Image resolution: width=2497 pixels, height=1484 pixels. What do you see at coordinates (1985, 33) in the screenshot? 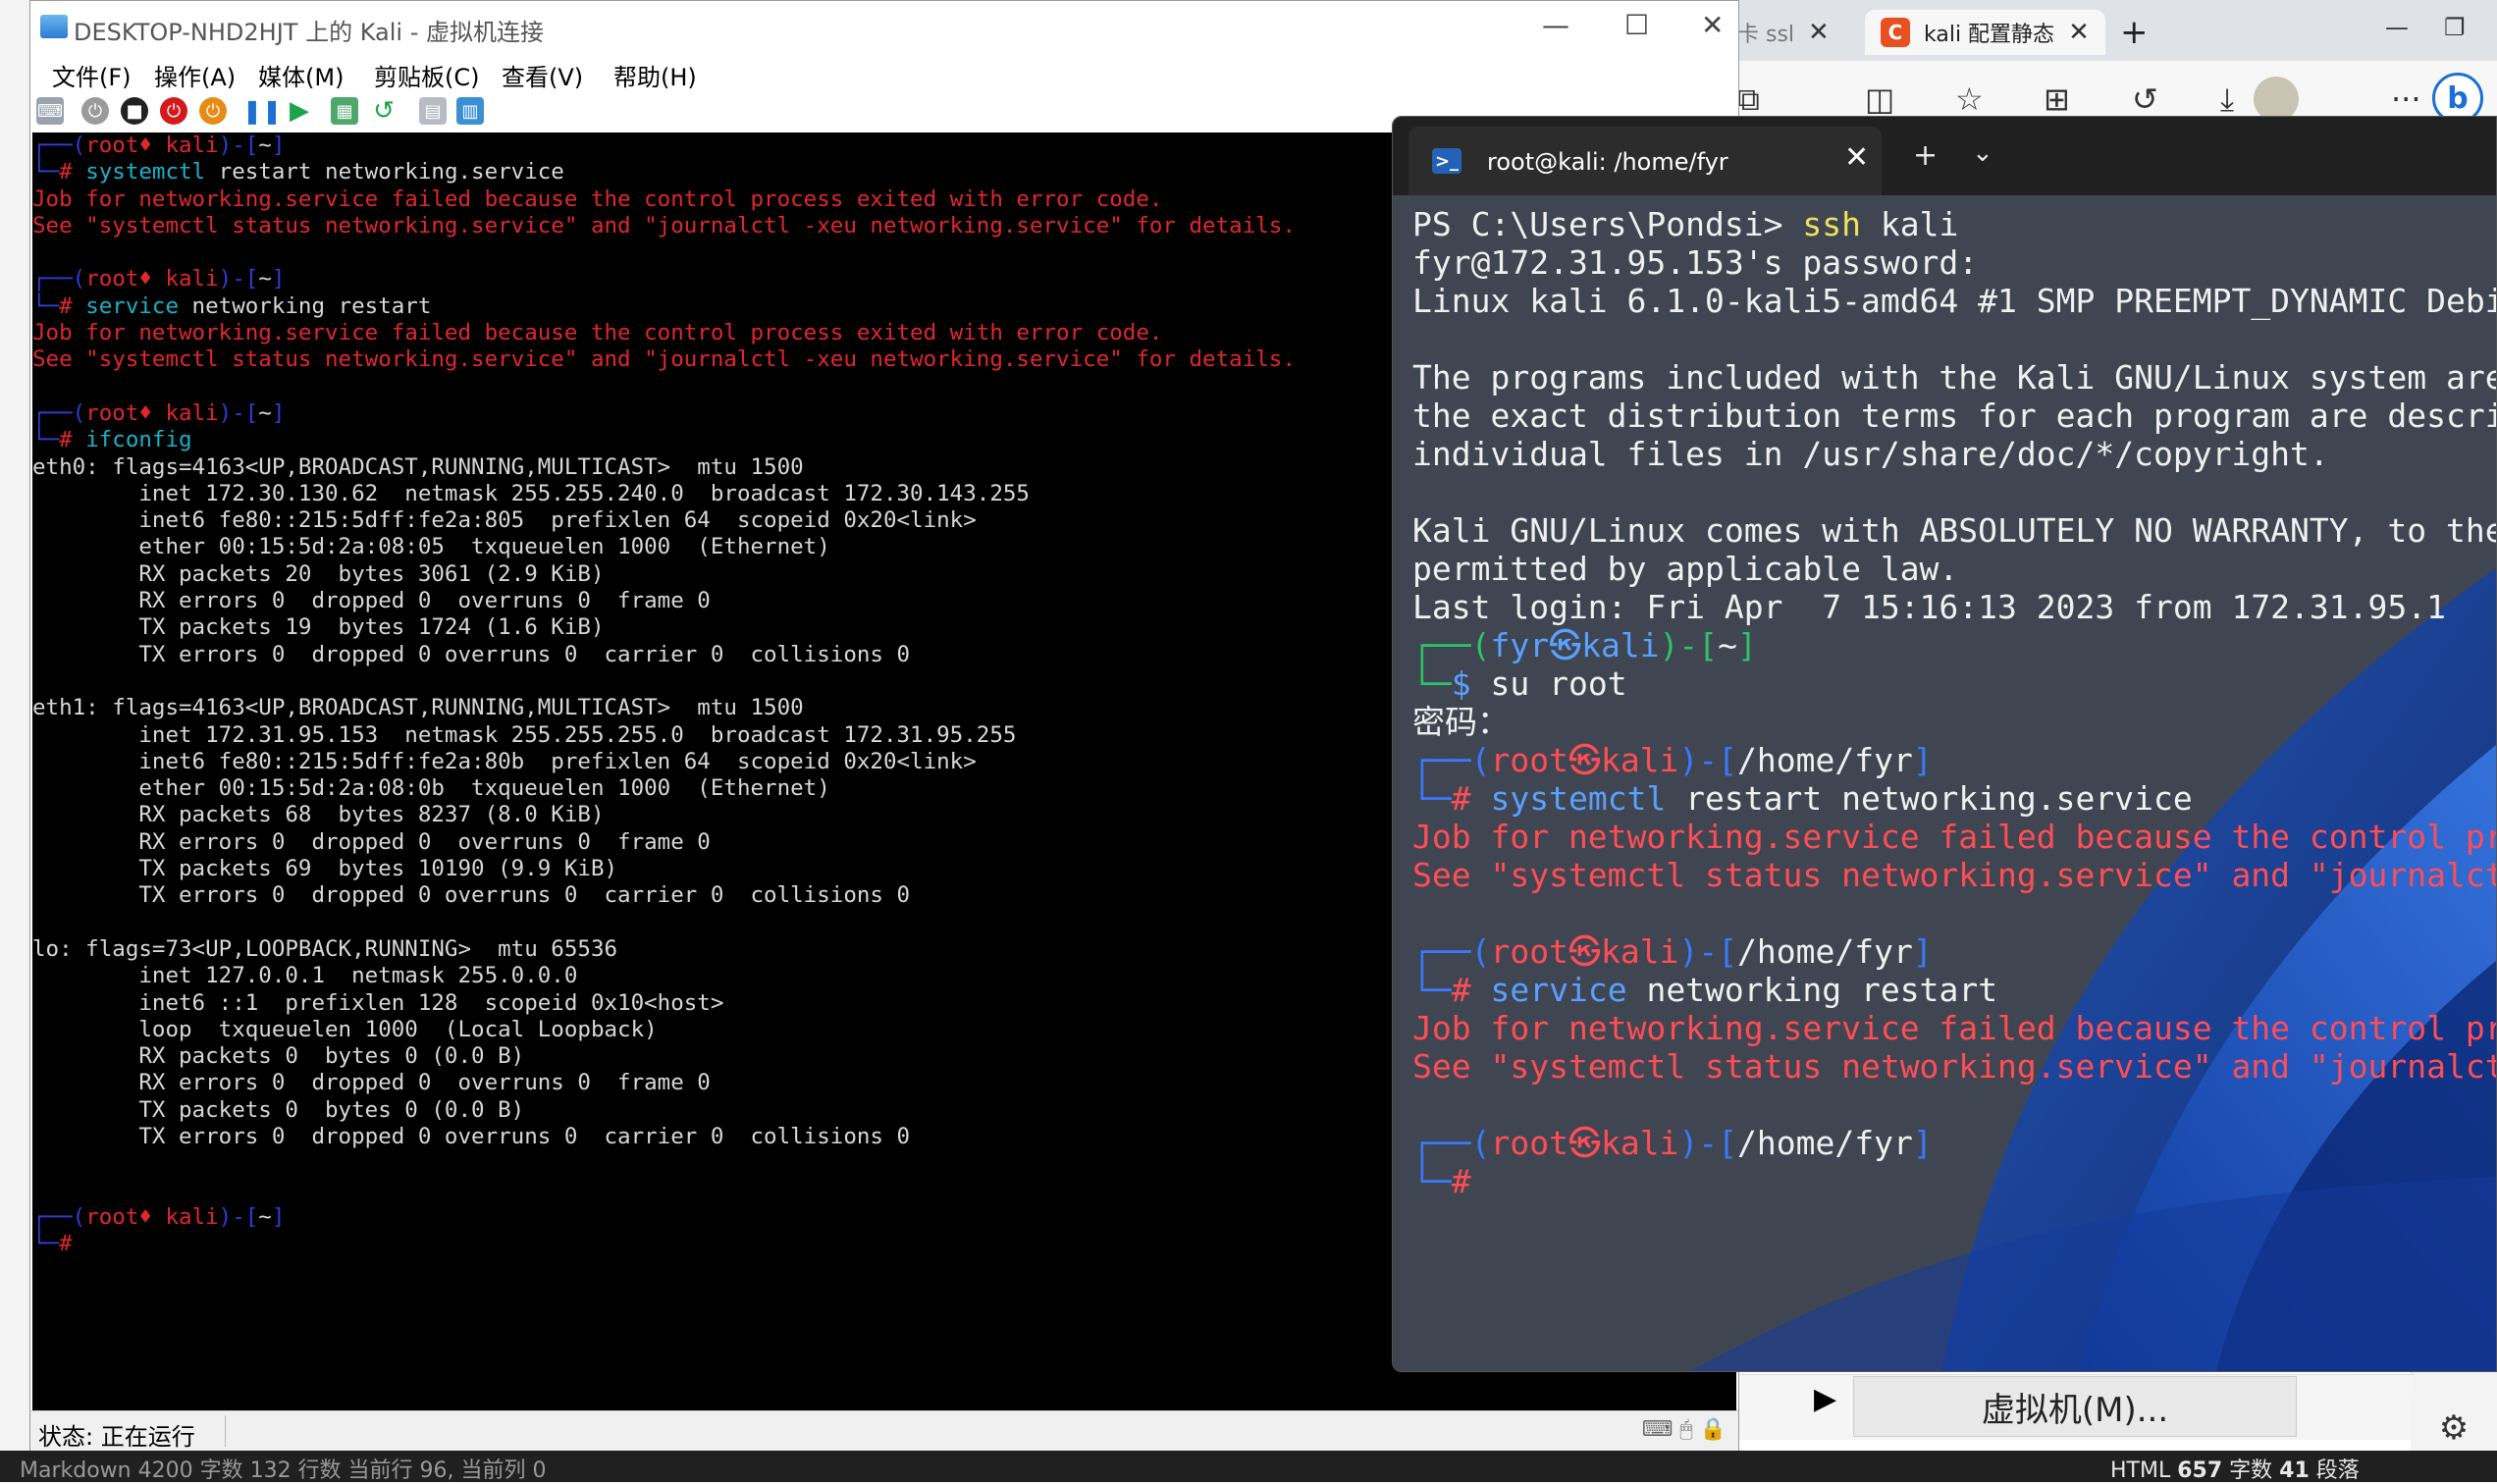
I see `browser-tab-2: C kali 配置静态 ✕` at bounding box center [1985, 33].